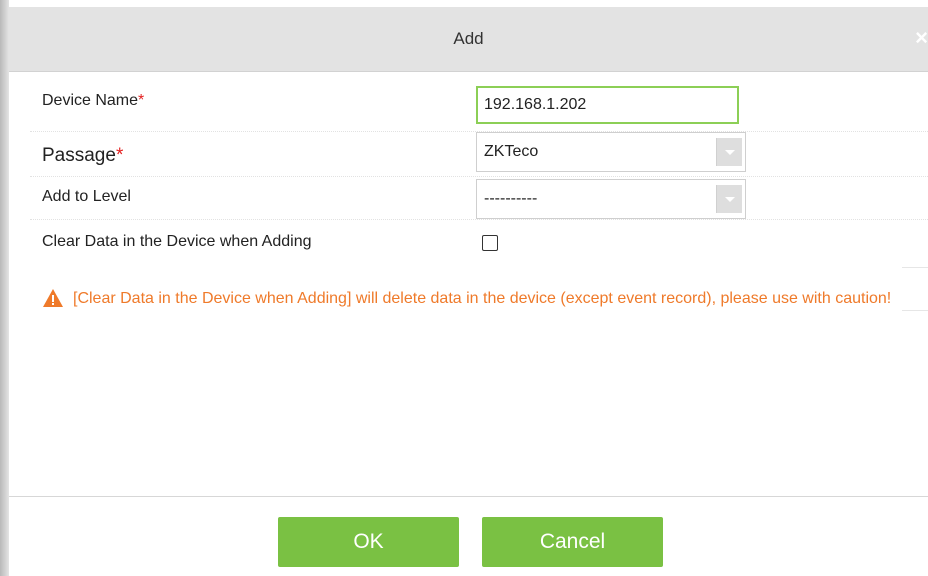 The image size is (928, 576). Describe the element at coordinates (572, 542) in the screenshot. I see `cancel-button: Cancel` at that location.